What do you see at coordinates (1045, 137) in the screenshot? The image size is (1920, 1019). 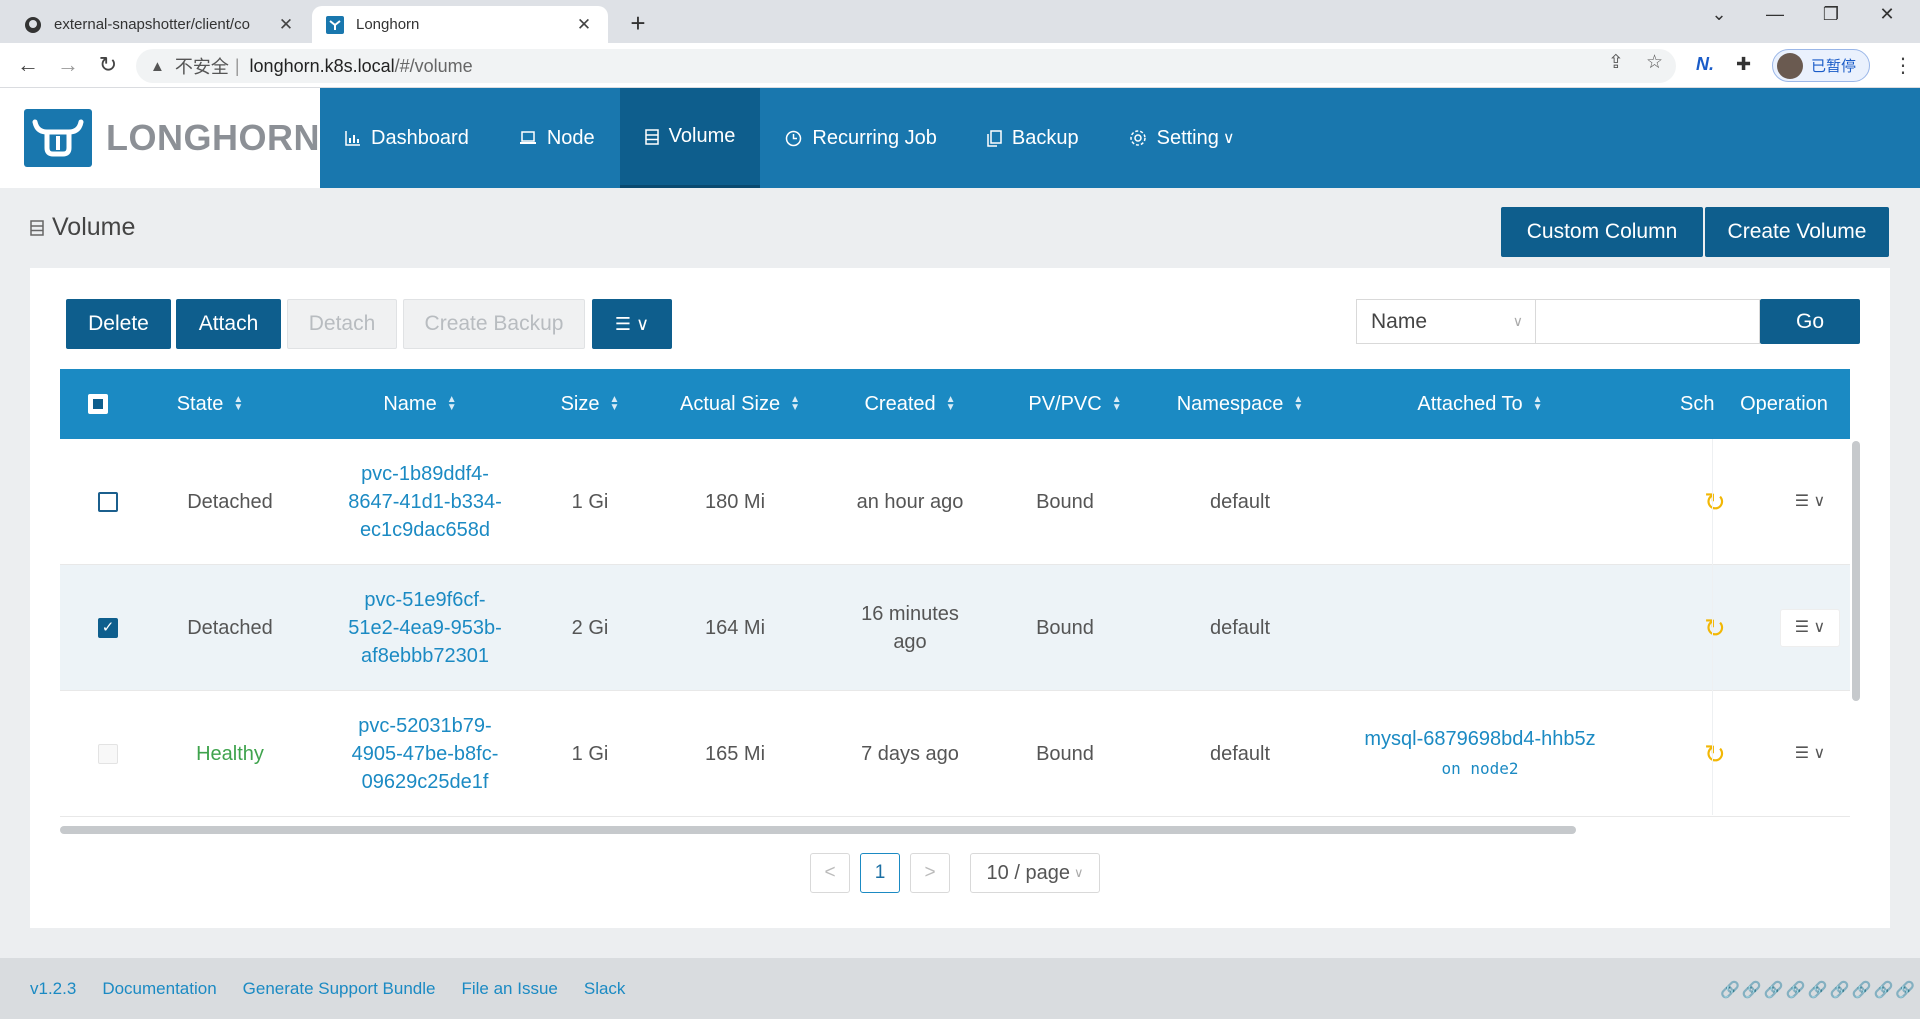 I see `menu-label: Backup` at bounding box center [1045, 137].